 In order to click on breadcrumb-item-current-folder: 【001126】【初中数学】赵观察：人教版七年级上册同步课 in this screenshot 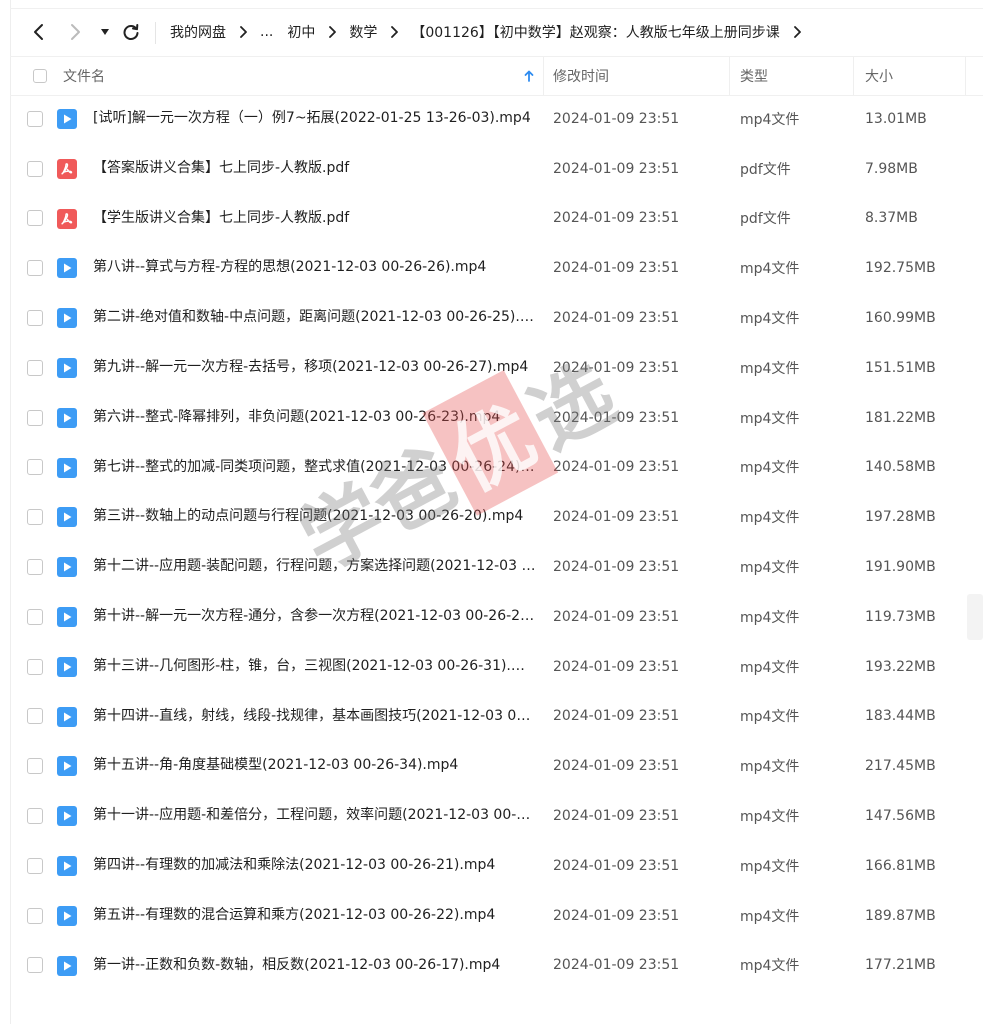, I will do `click(595, 32)`.